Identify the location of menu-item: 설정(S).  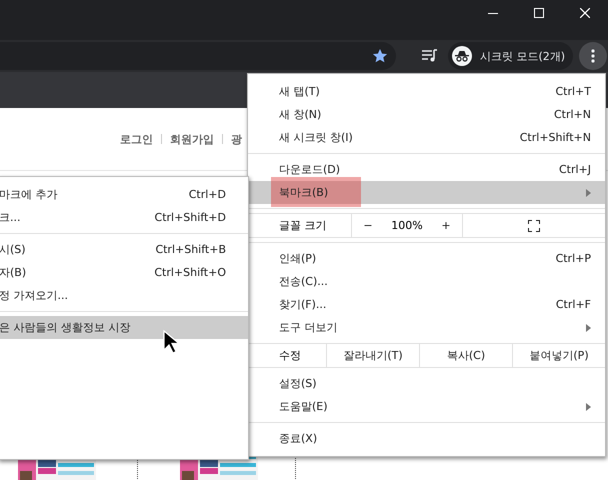
(426, 383).